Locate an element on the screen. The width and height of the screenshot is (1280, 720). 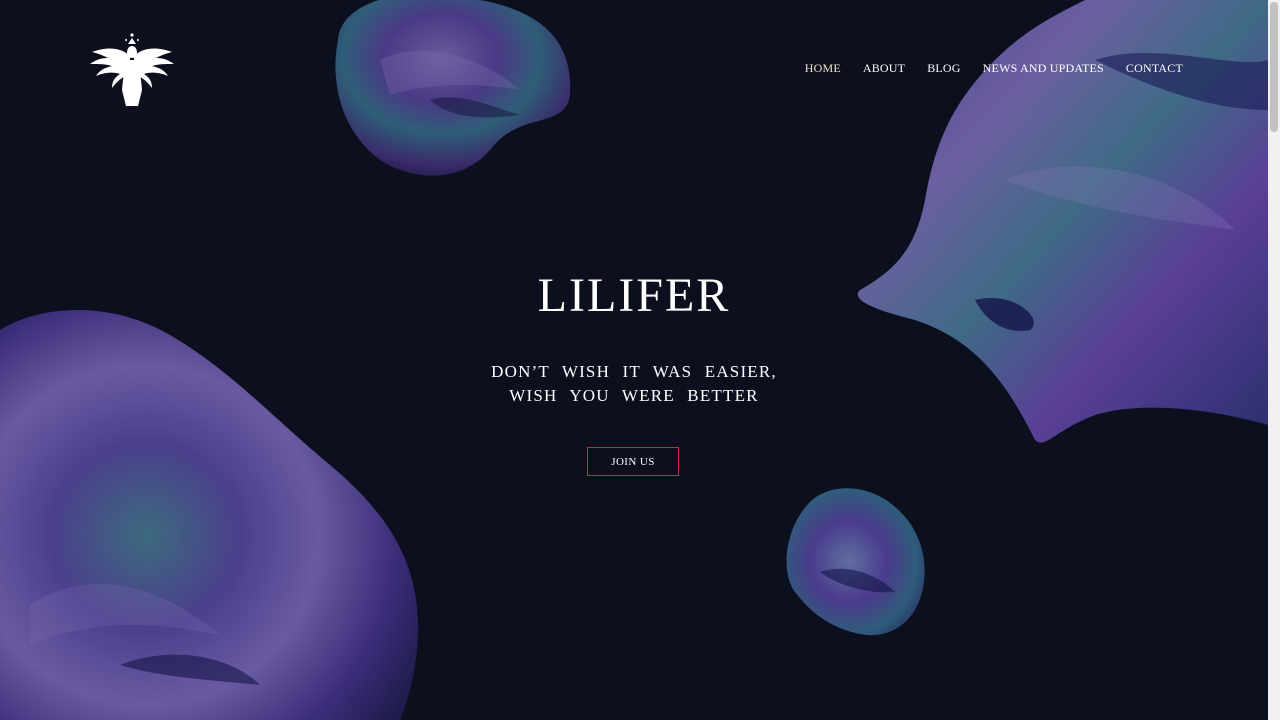
nav-item-news-and-updates: NEWS AND UPDATES is located at coordinates (1043, 68).